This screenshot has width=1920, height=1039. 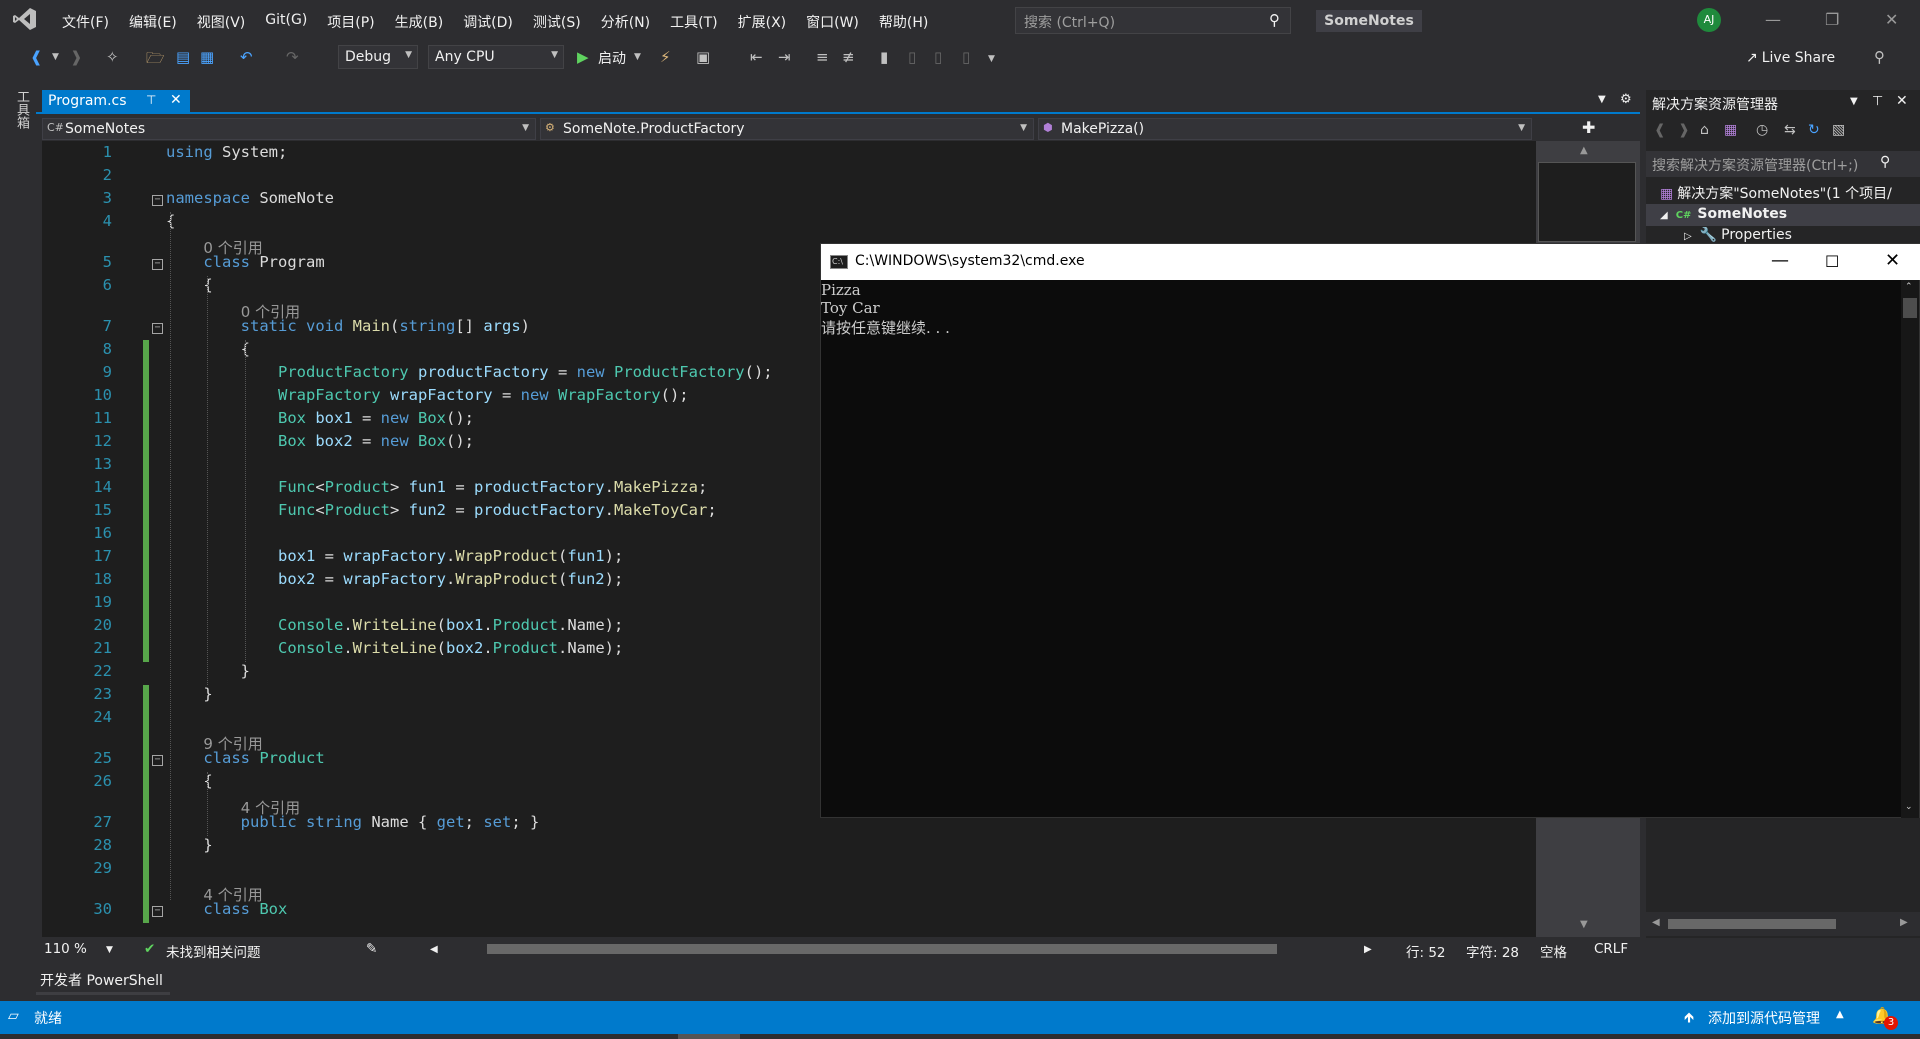 I want to click on member-dropdown: ⬢ MakePizza() ▼, so click(x=1285, y=129).